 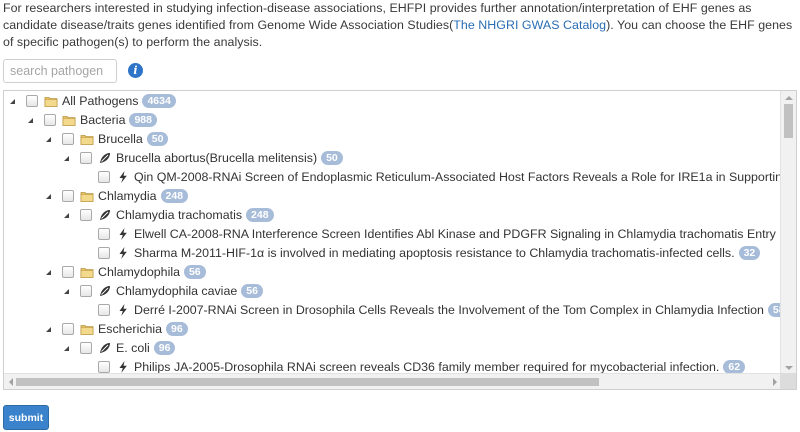 What do you see at coordinates (393, 139) in the screenshot?
I see `tree-row-folder: Brucella 50` at bounding box center [393, 139].